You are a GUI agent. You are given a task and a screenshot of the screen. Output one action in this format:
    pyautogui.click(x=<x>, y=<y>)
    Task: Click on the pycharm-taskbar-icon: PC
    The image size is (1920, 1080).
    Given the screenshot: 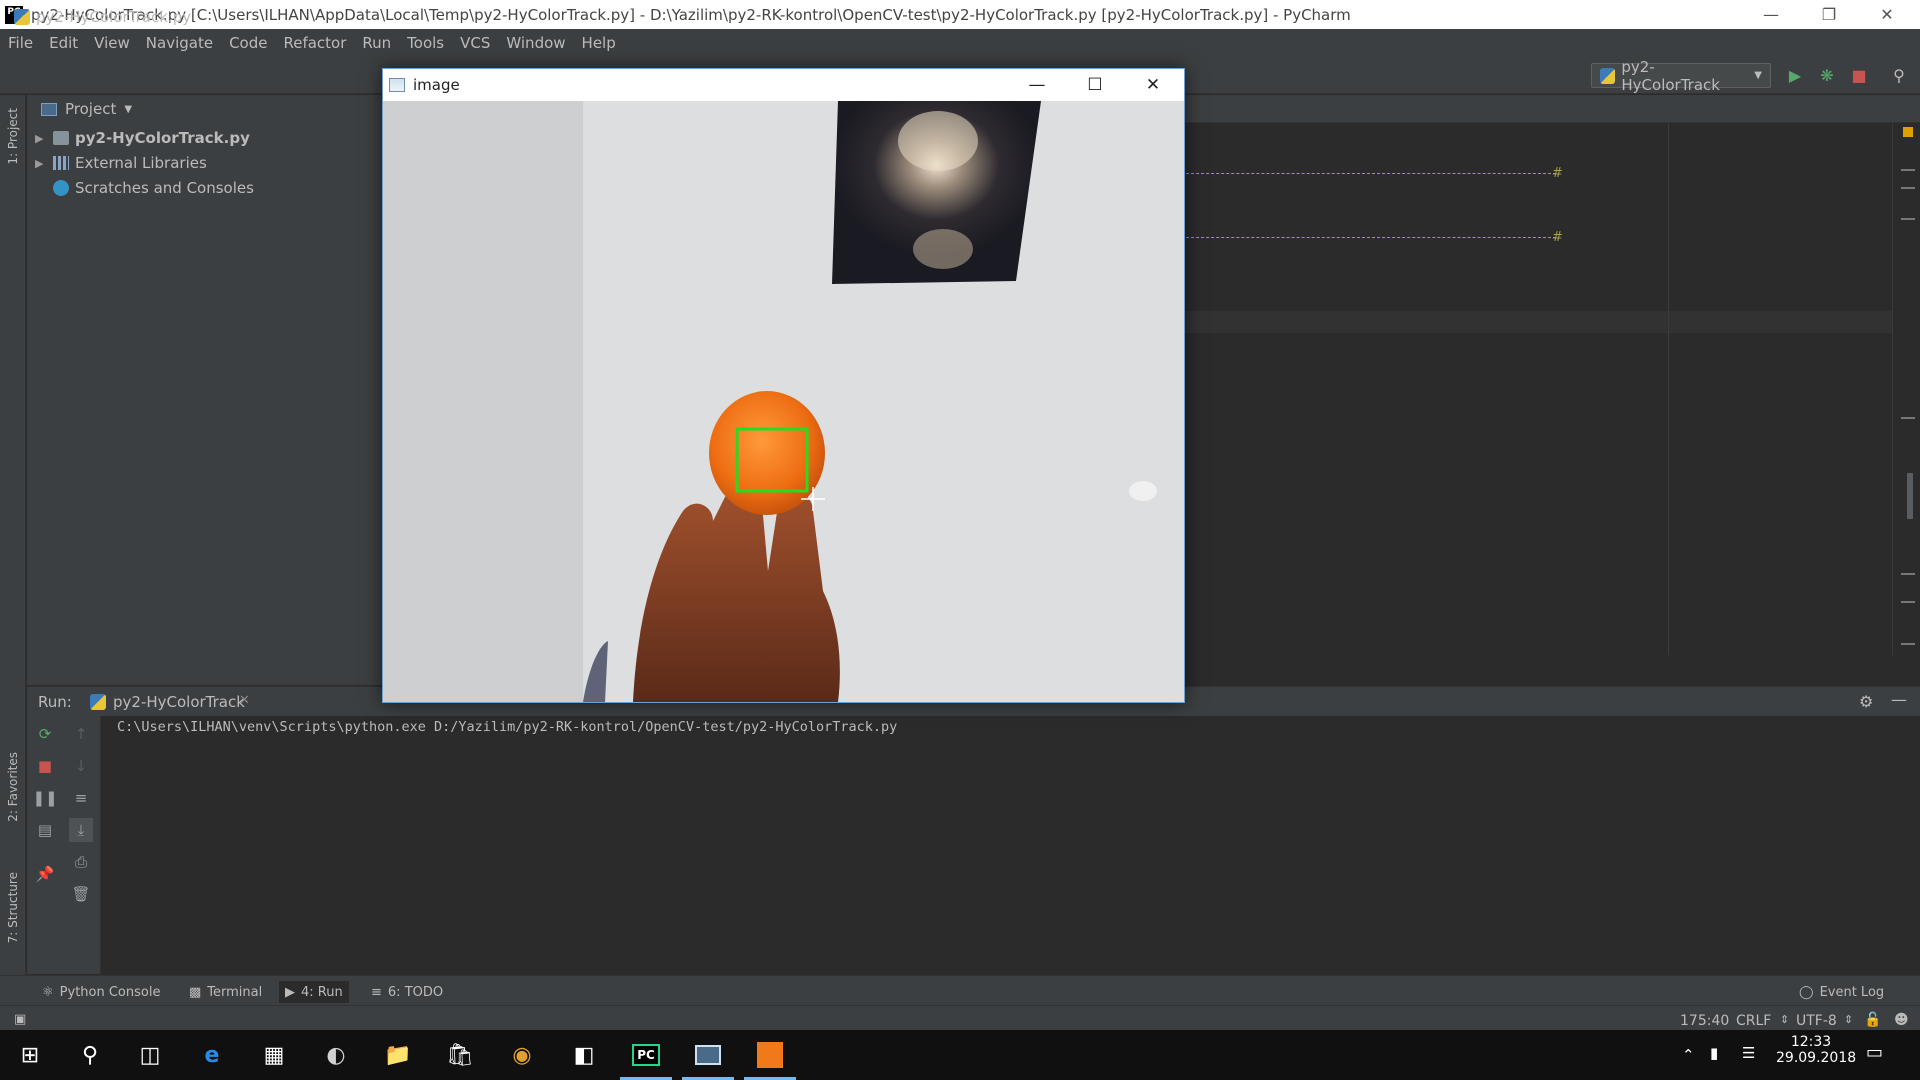 What is the action you would take?
    pyautogui.click(x=646, y=1055)
    